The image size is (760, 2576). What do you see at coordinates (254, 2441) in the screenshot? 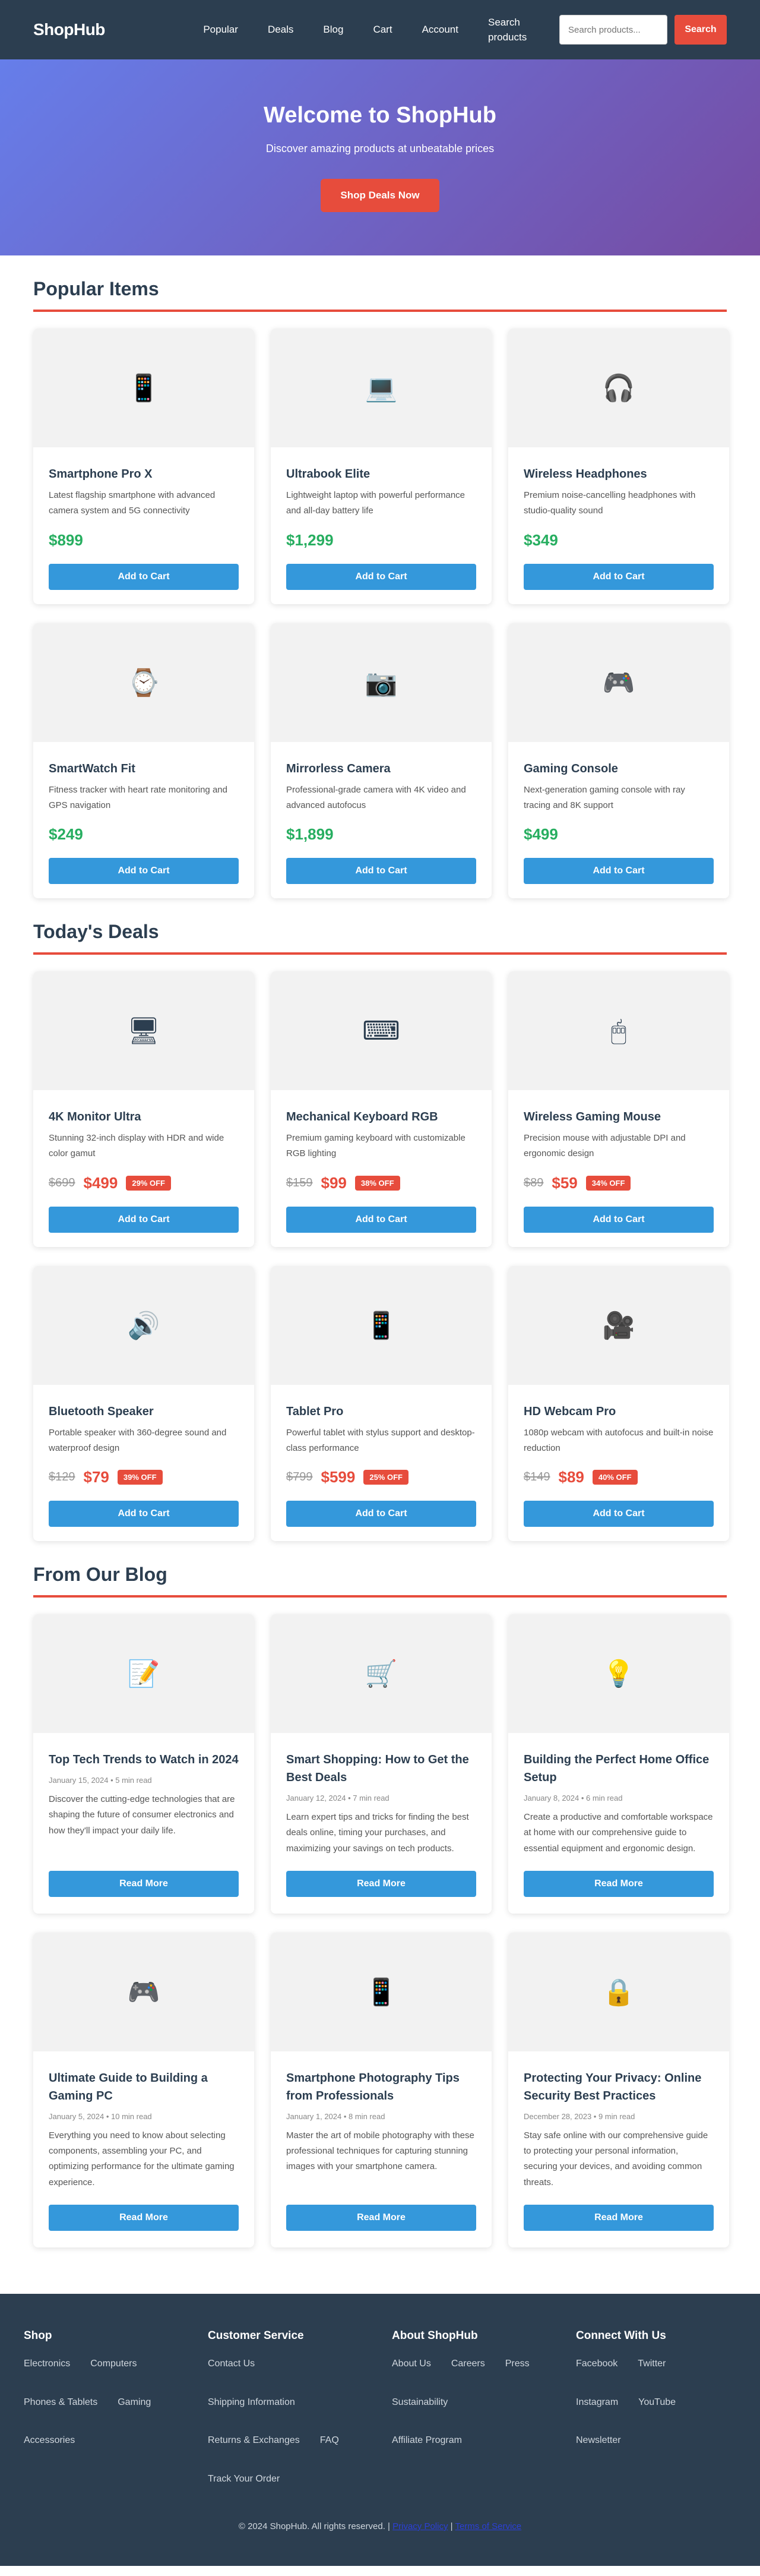
I see `footer-link: Returns & Exchanges` at bounding box center [254, 2441].